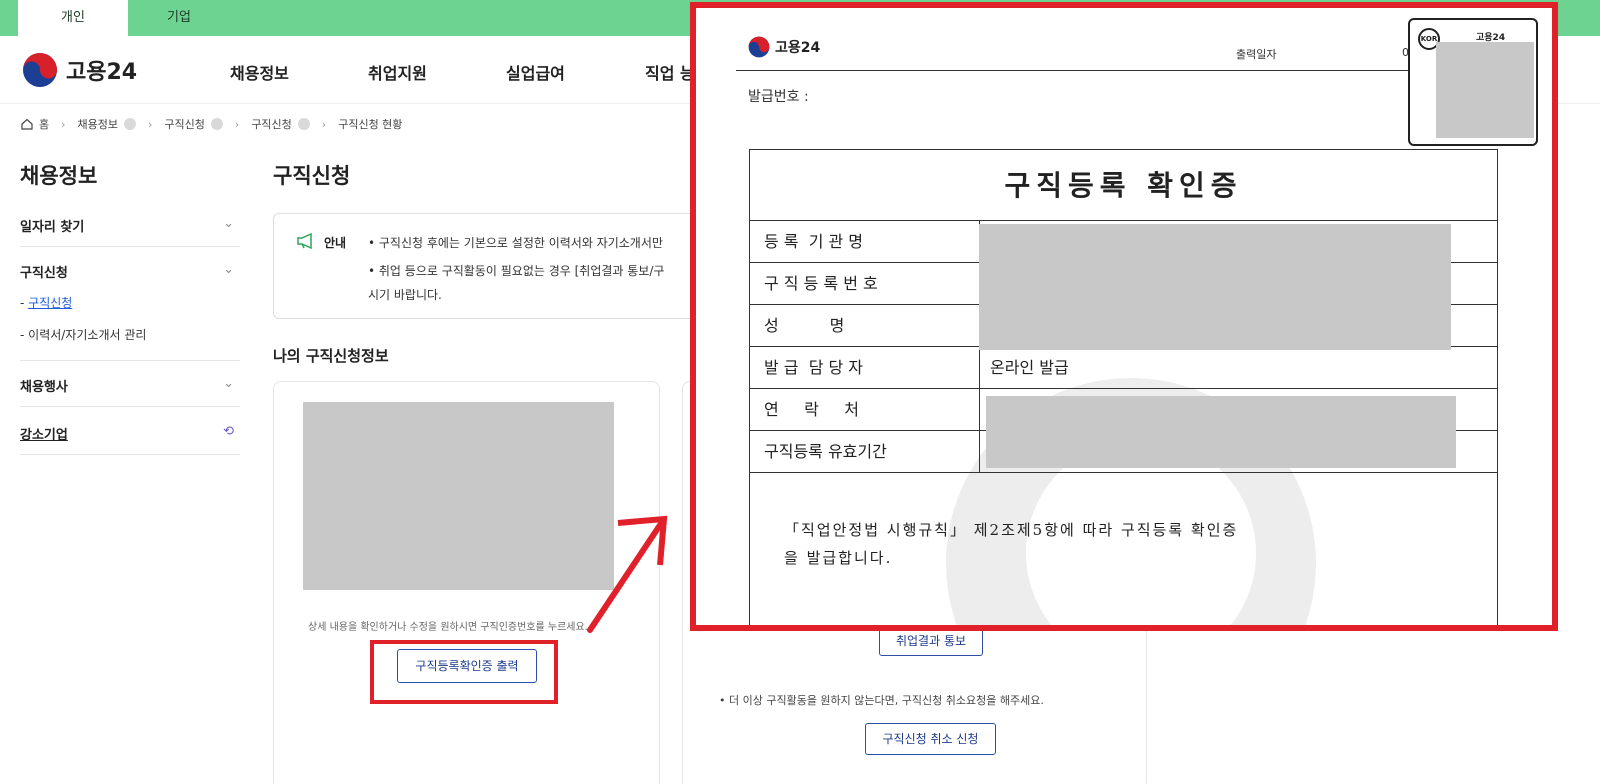 Image resolution: width=1600 pixels, height=784 pixels. I want to click on sidebar-sub-job-application: - 구직신청, so click(46, 302).